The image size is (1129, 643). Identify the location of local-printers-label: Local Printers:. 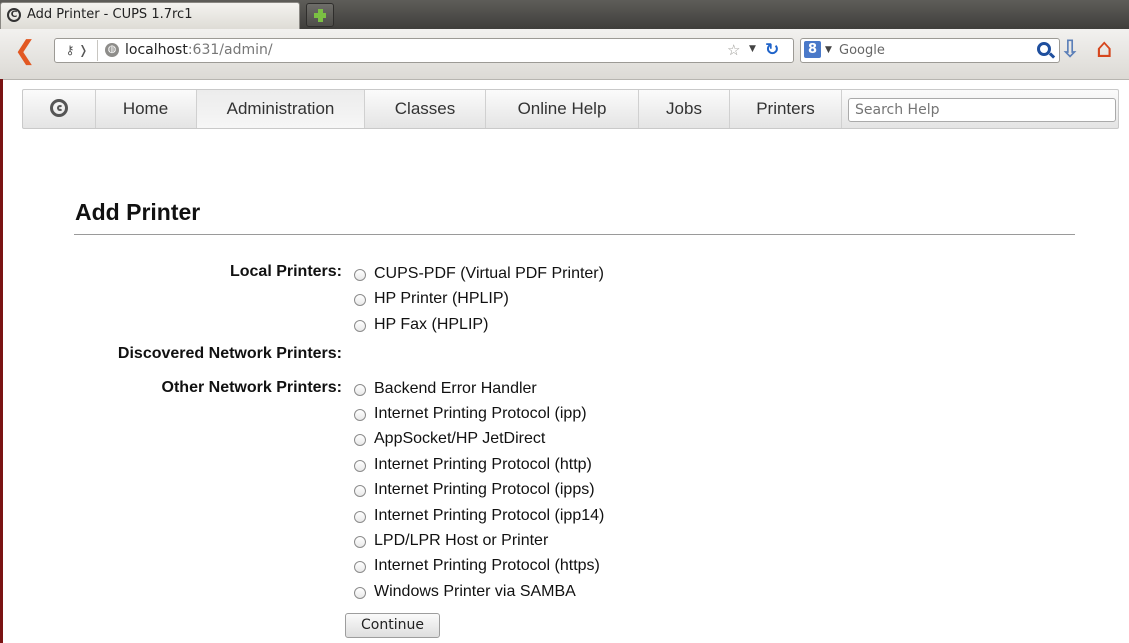
(285, 271).